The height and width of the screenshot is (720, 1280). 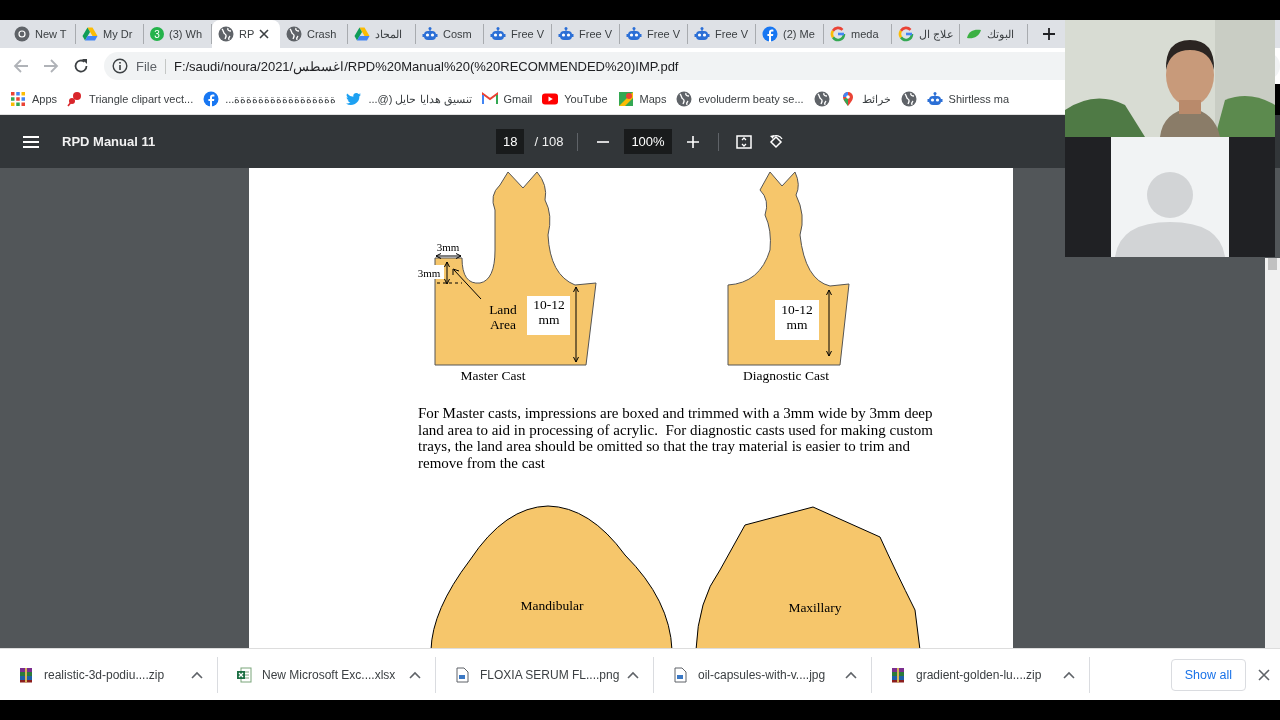 I want to click on arch-label: Mandibular, so click(x=552, y=605).